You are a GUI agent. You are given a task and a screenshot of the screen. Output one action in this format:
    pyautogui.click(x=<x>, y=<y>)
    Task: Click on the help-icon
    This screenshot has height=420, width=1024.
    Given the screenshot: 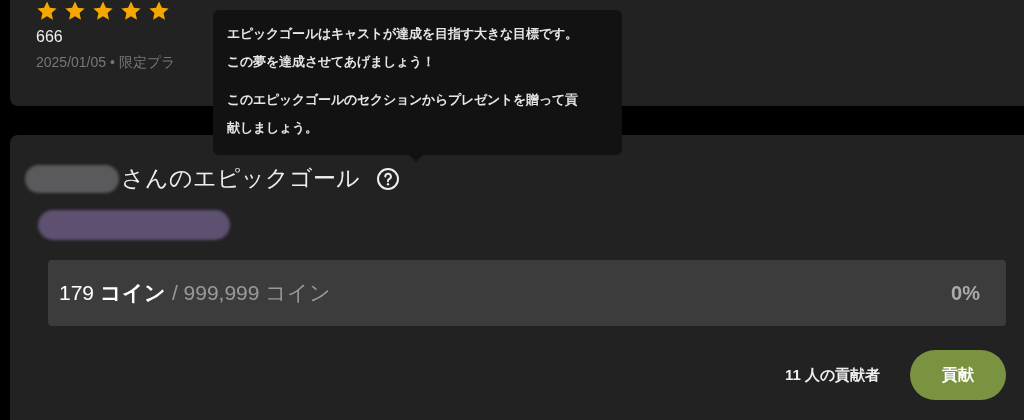 What is the action you would take?
    pyautogui.click(x=388, y=178)
    